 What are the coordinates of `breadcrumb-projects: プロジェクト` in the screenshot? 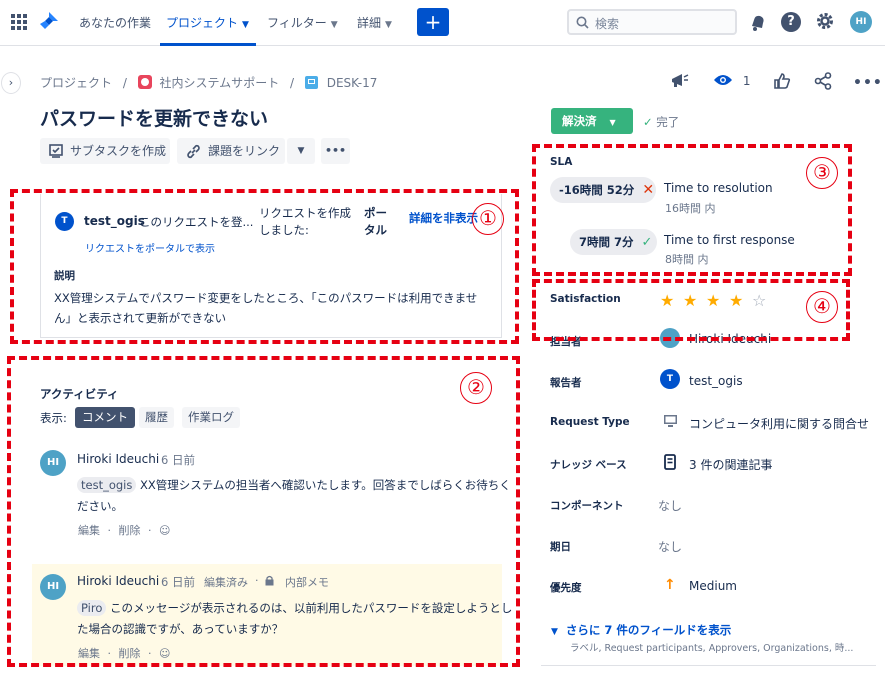 It's located at (76, 83).